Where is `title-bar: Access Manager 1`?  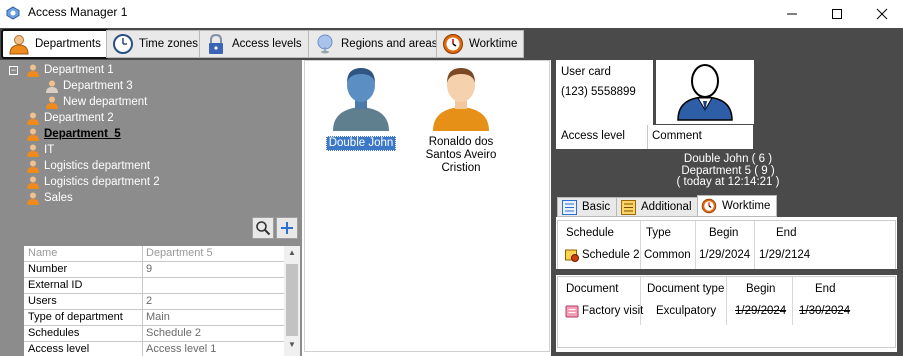 title-bar: Access Manager 1 is located at coordinates (451, 13).